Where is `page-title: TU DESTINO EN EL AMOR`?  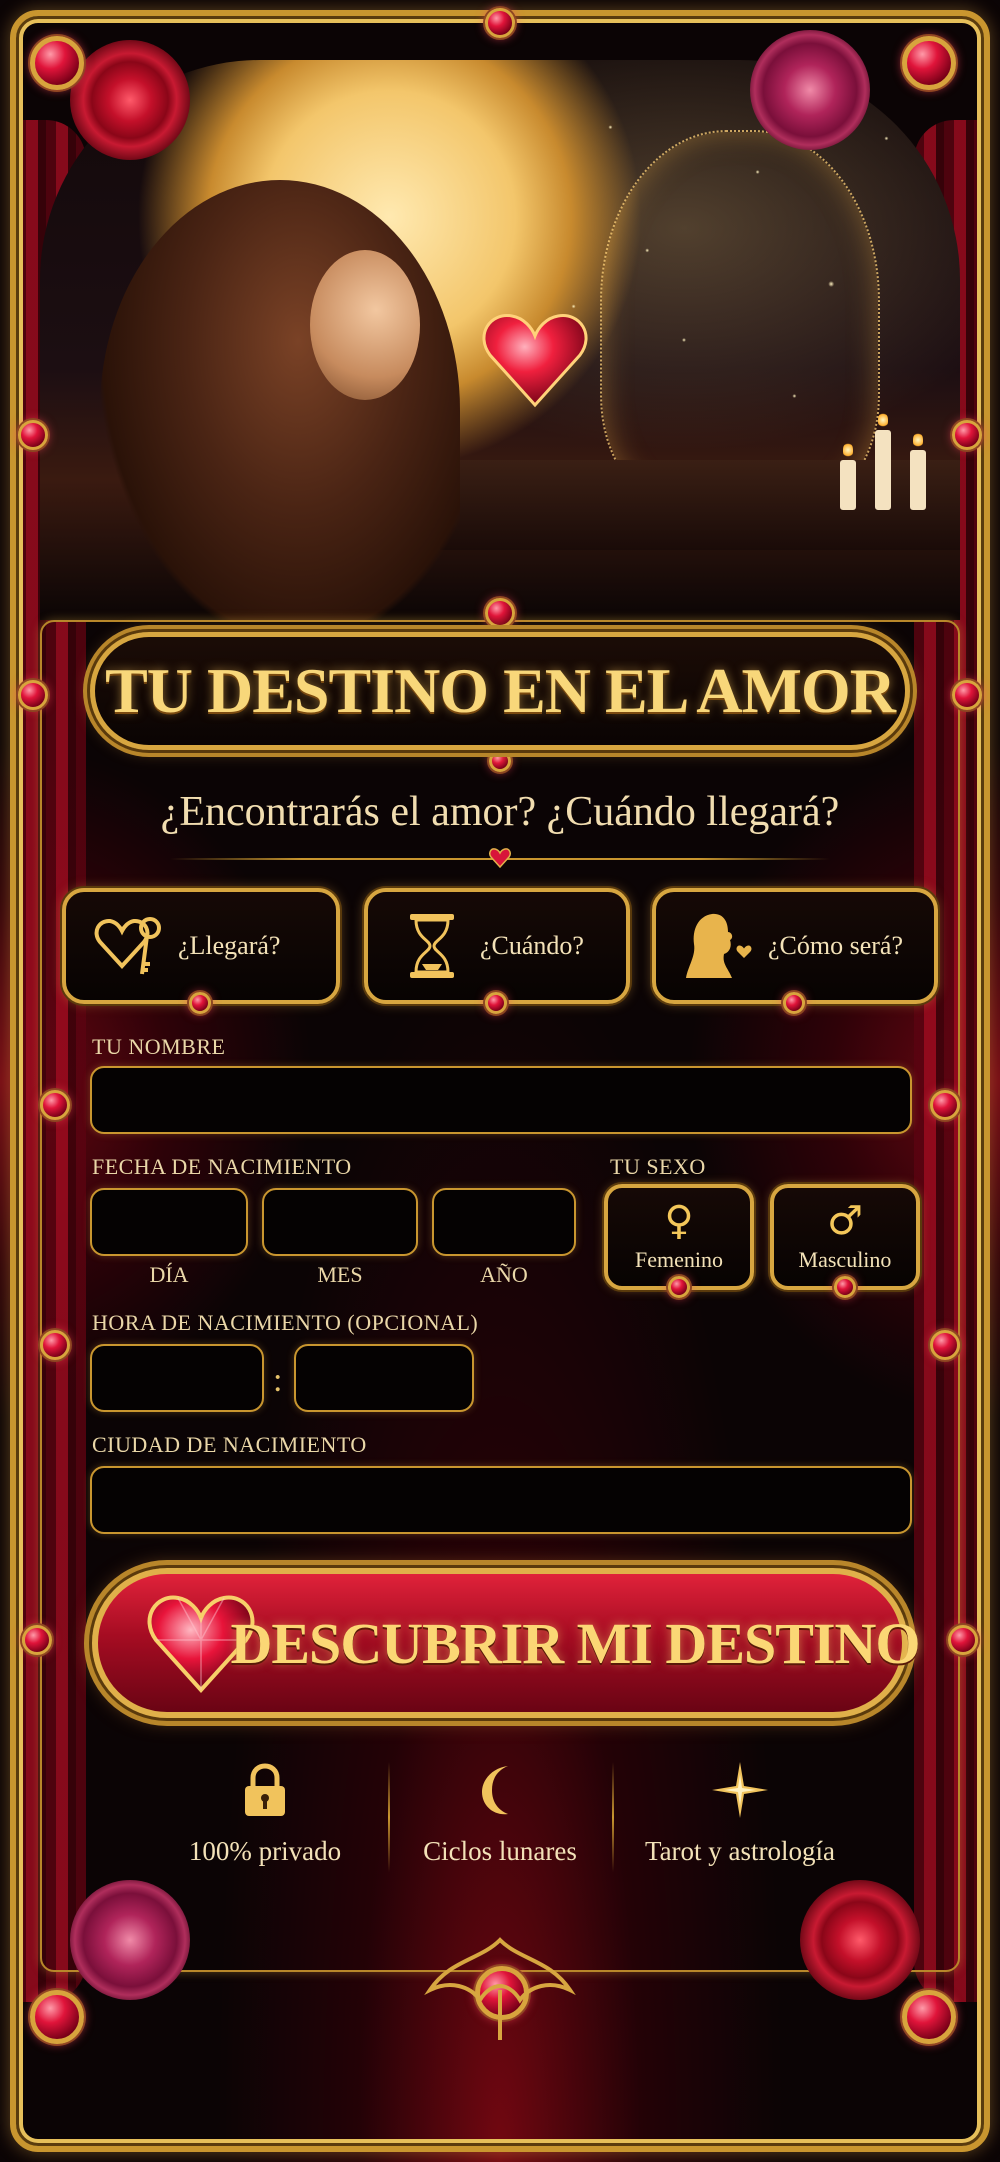
page-title: TU DESTINO EN EL AMOR is located at coordinates (500, 690).